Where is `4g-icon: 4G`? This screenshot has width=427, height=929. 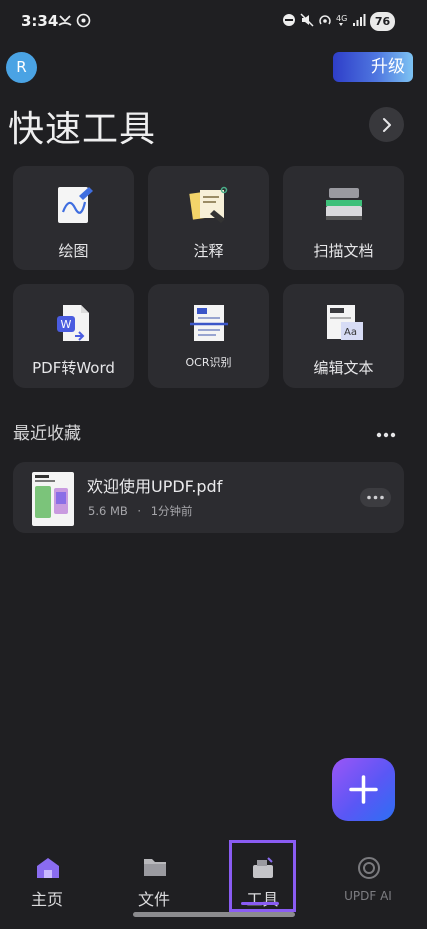 4g-icon: 4G is located at coordinates (341, 20).